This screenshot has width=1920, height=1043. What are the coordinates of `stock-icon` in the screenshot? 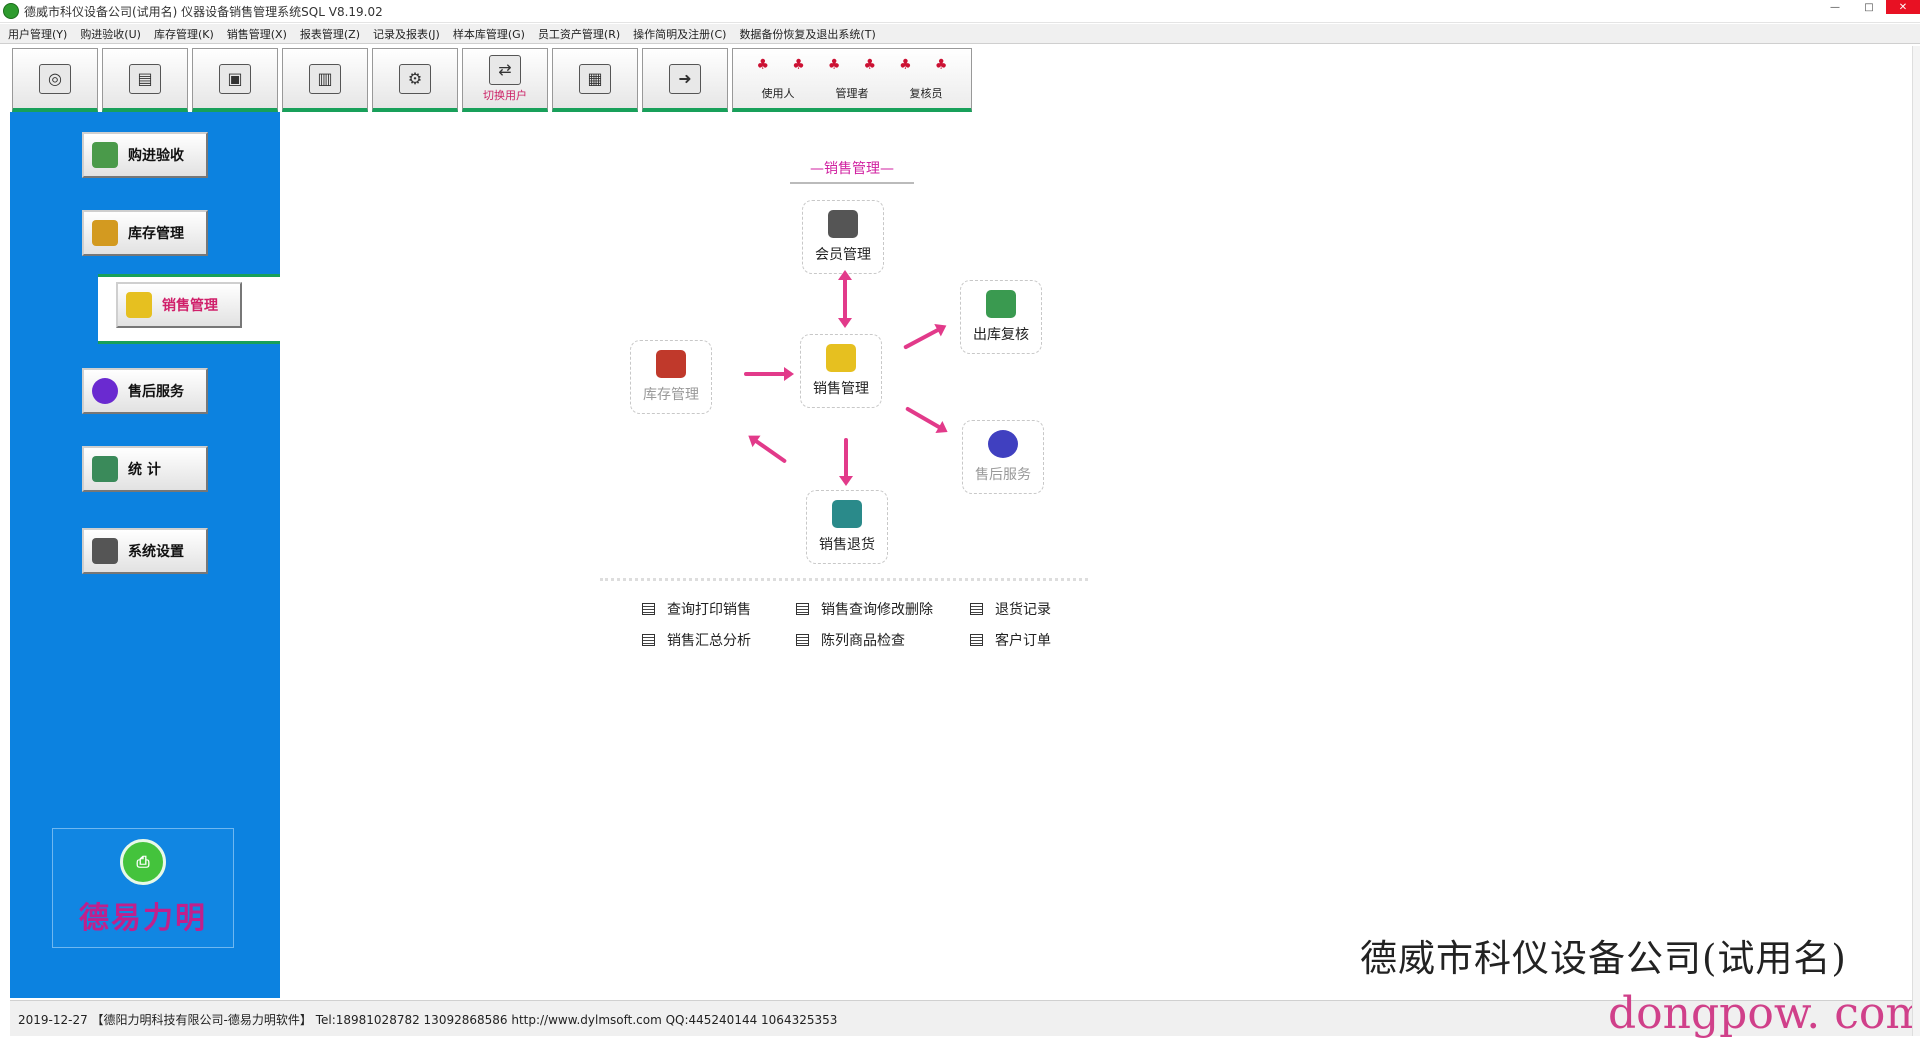 It's located at (105, 233).